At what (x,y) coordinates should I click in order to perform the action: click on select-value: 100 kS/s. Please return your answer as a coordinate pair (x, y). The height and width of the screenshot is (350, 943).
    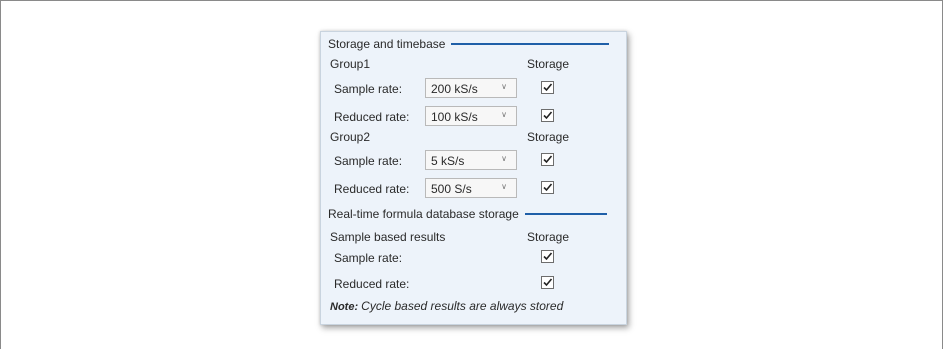
    Looking at the image, I should click on (454, 117).